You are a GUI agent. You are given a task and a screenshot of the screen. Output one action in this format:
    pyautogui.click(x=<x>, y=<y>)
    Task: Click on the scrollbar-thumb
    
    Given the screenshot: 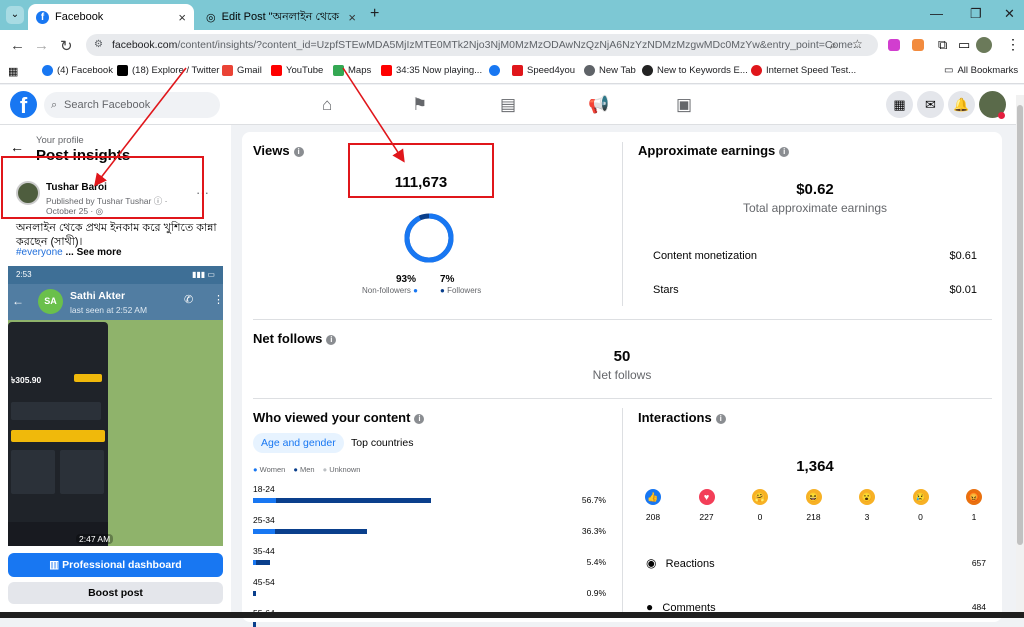 What is the action you would take?
    pyautogui.click(x=1020, y=325)
    